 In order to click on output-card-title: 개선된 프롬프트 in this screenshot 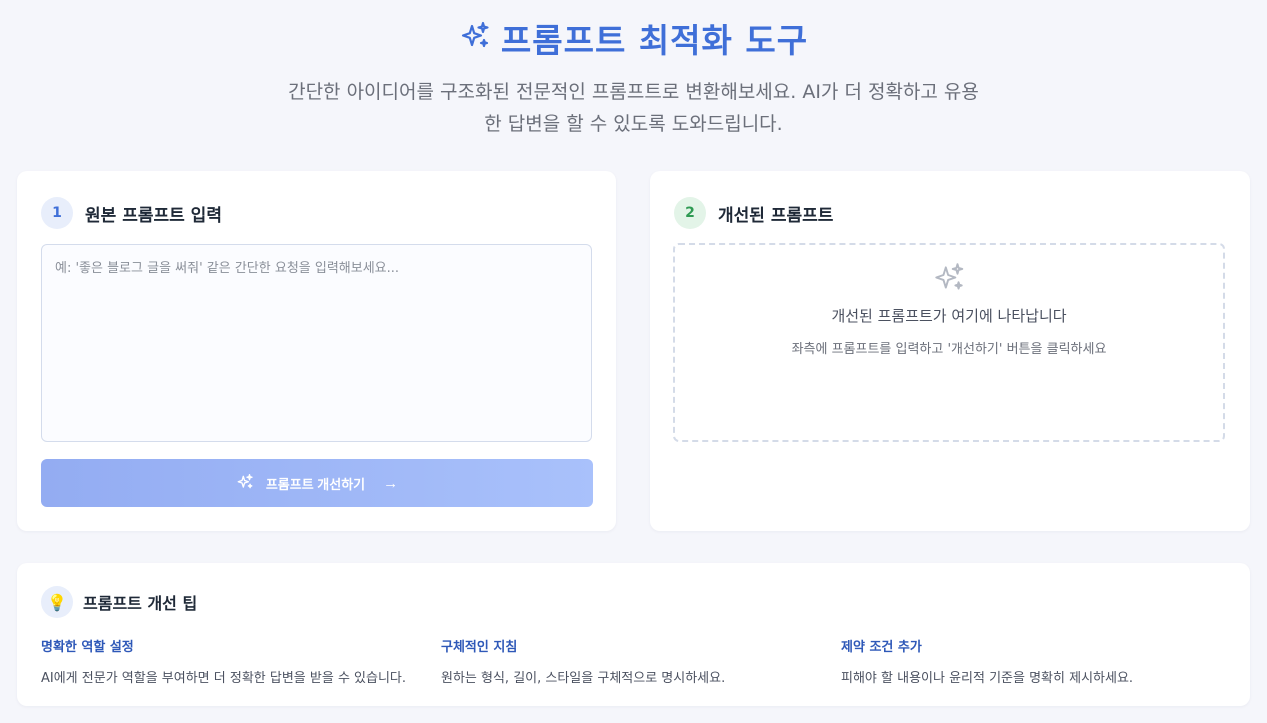, I will do `click(776, 215)`.